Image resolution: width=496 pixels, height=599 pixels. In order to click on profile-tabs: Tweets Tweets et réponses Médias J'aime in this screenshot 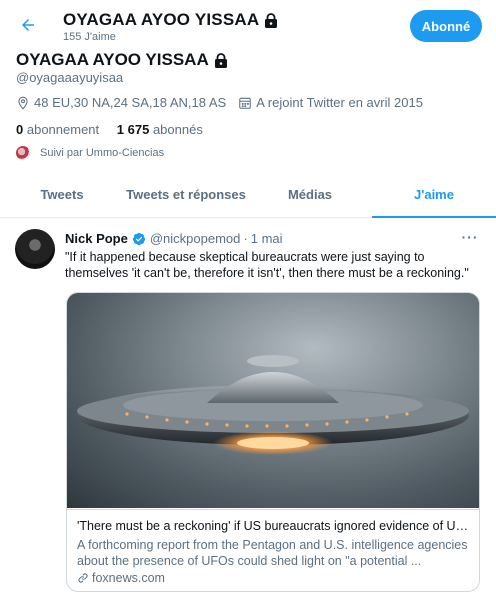, I will do `click(248, 195)`.